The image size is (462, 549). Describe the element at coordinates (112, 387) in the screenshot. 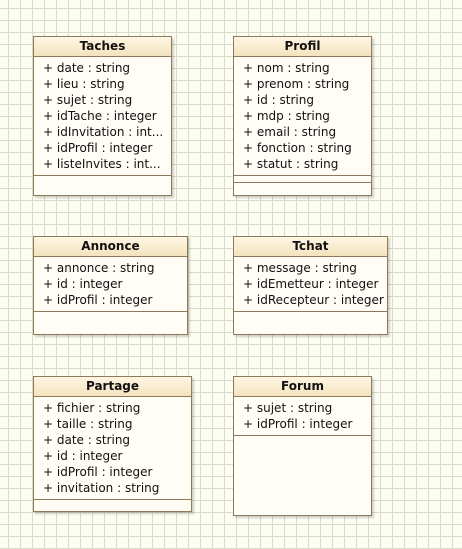

I see `class-title: Partage` at that location.